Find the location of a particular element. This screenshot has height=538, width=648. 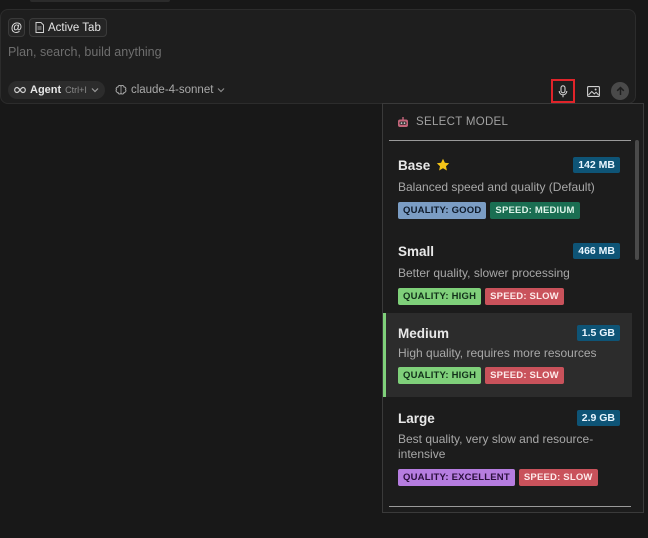

robot-icon is located at coordinates (403, 121).